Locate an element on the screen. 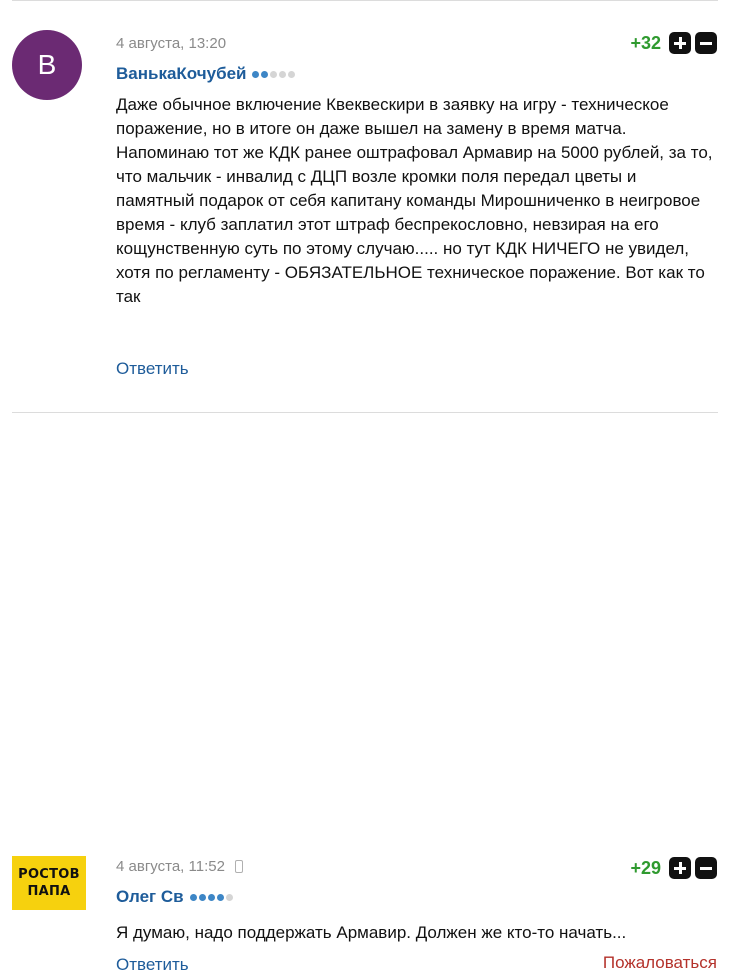  comment-date-text: 4 августа, 13:20 is located at coordinates (171, 43).